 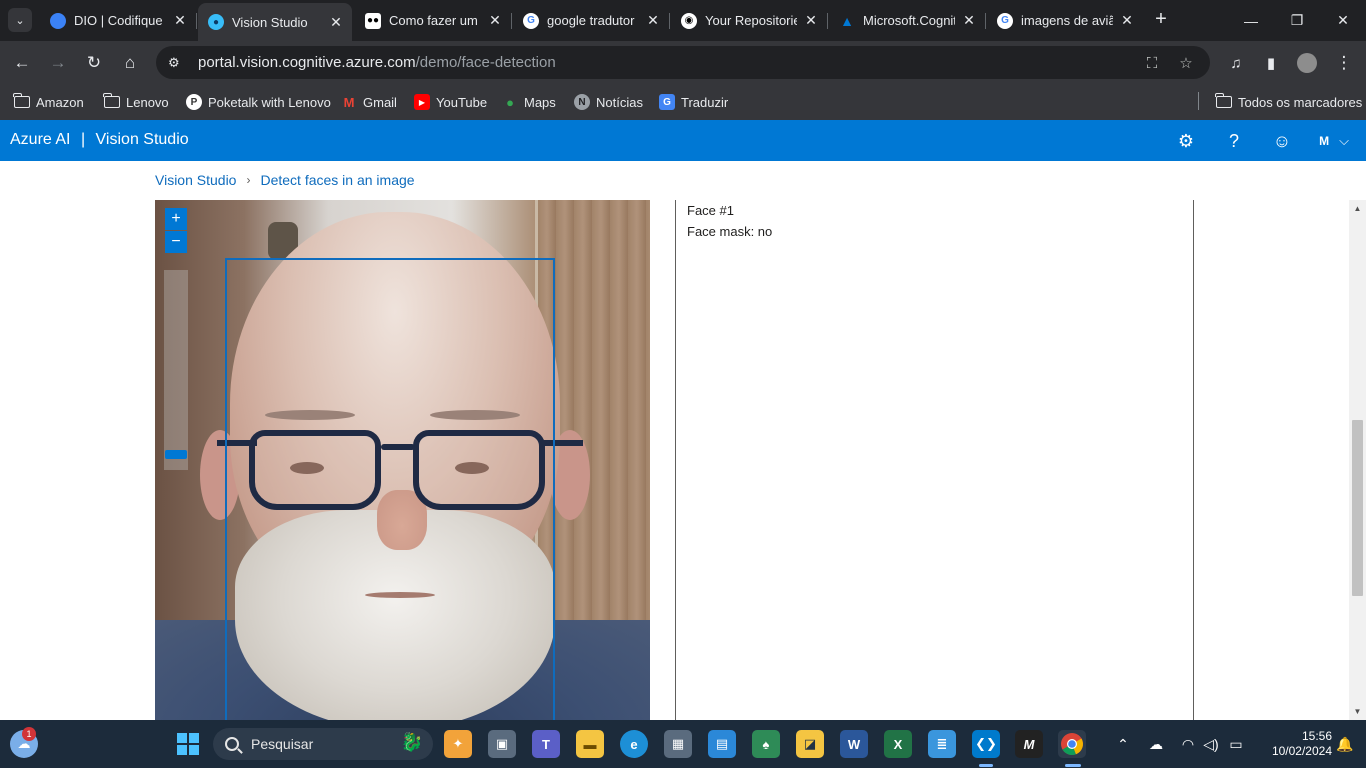 I want to click on site-info-icon: ⚙, so click(x=176, y=63).